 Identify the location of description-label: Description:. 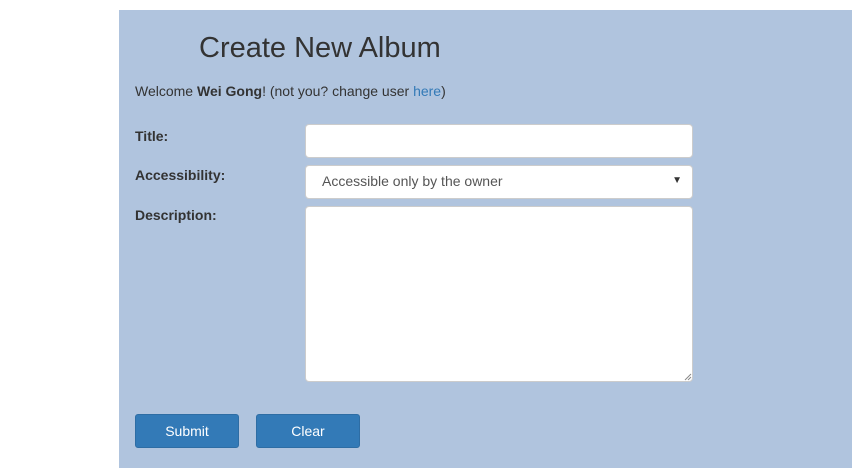
(176, 215).